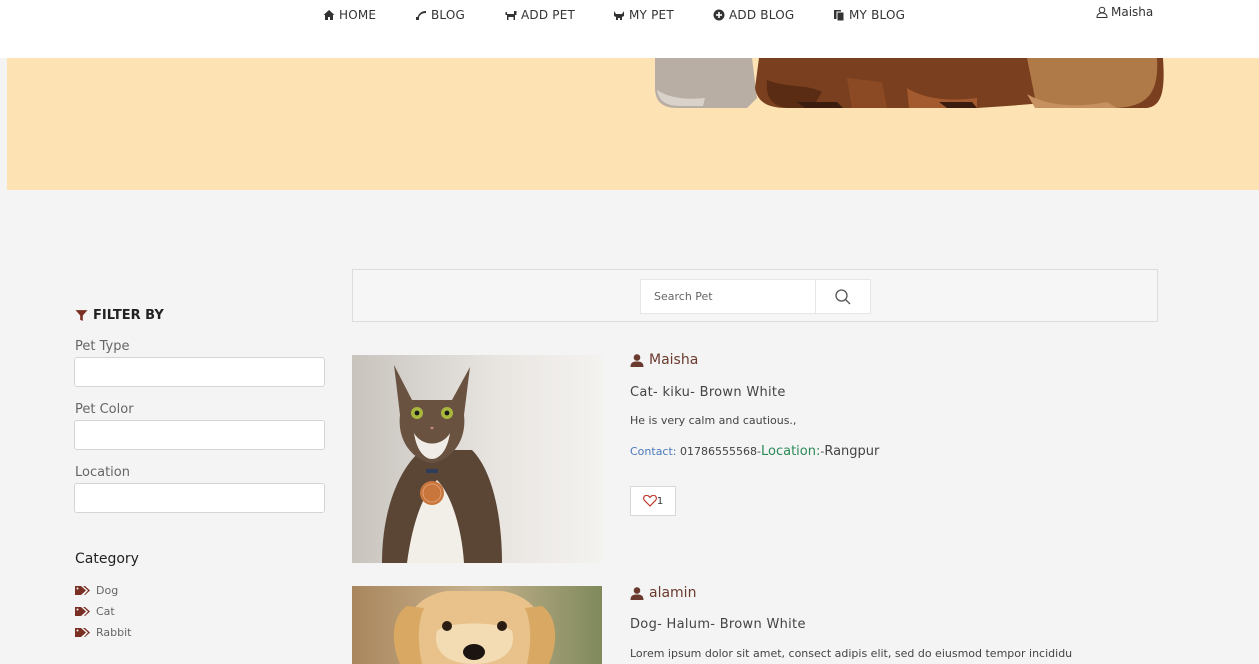 This screenshot has width=1259, height=664. I want to click on location-label: Location, so click(102, 472).